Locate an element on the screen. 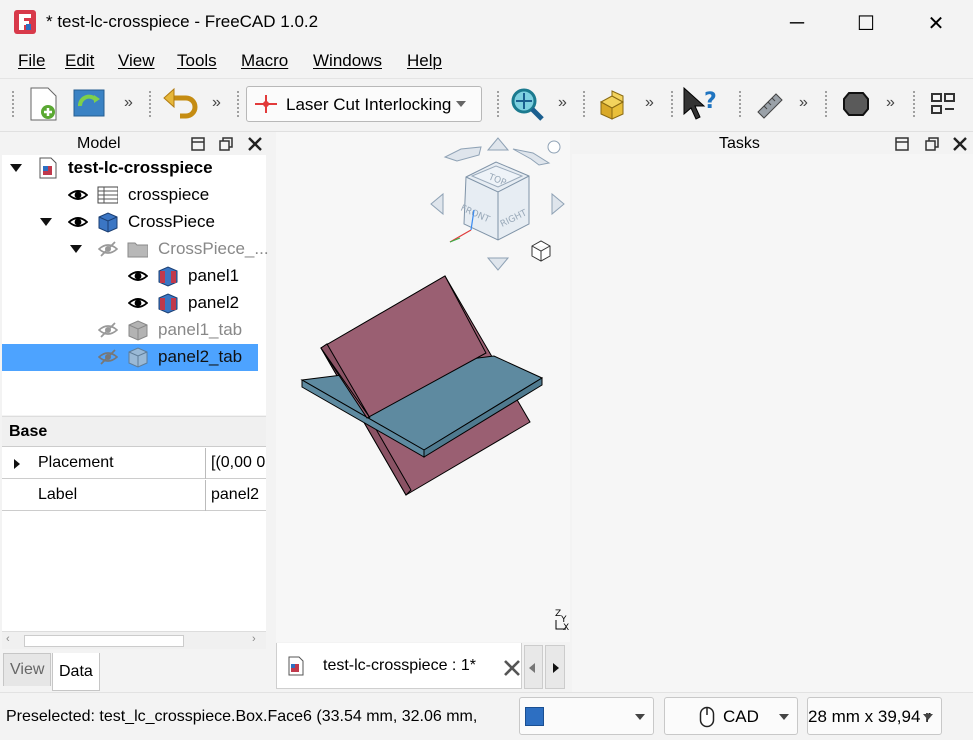 Image resolution: width=973 pixels, height=740 pixels. arrow-down-icon is located at coordinates (498, 264).